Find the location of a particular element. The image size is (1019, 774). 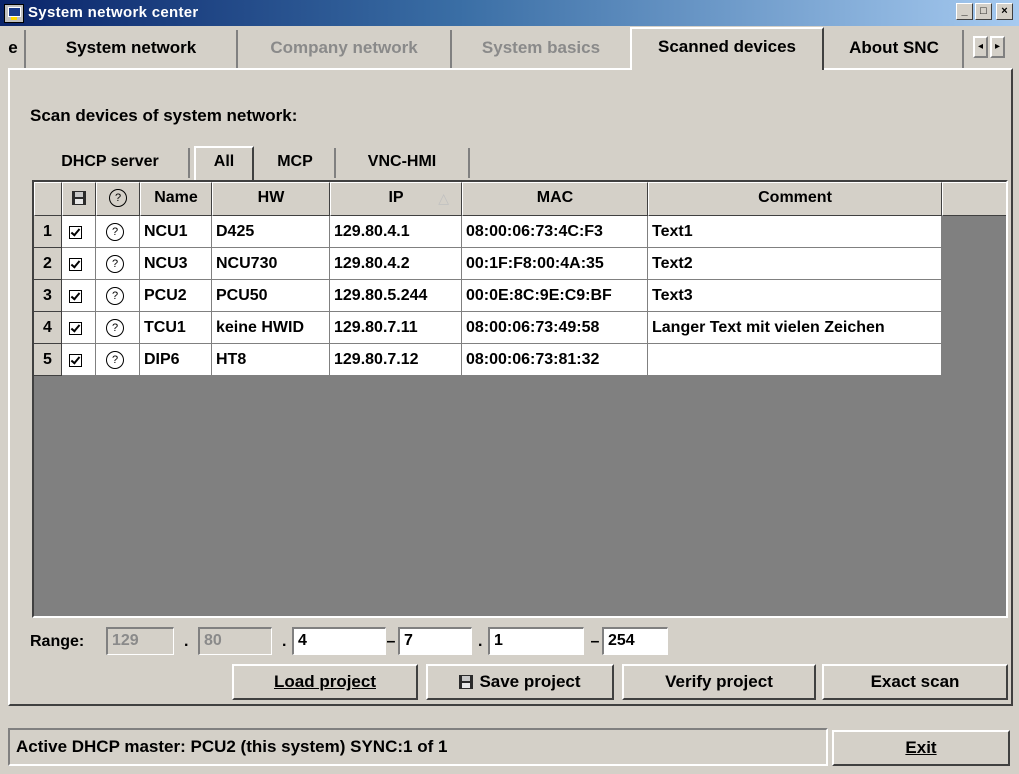

save-icon is located at coordinates (466, 682).